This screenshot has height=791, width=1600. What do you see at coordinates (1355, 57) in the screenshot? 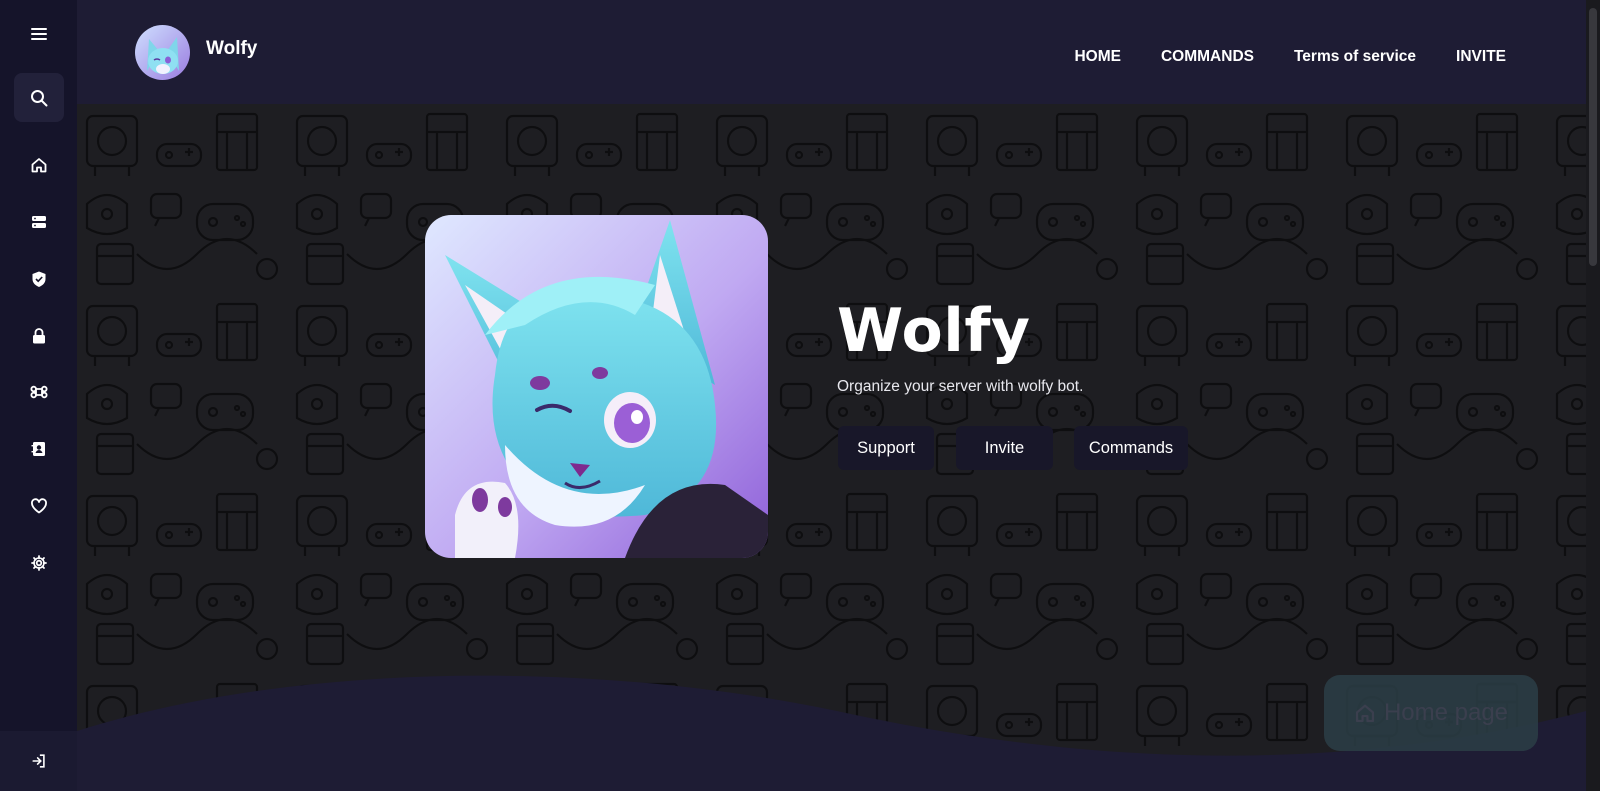
I see `nav-terms: Terms of service` at bounding box center [1355, 57].